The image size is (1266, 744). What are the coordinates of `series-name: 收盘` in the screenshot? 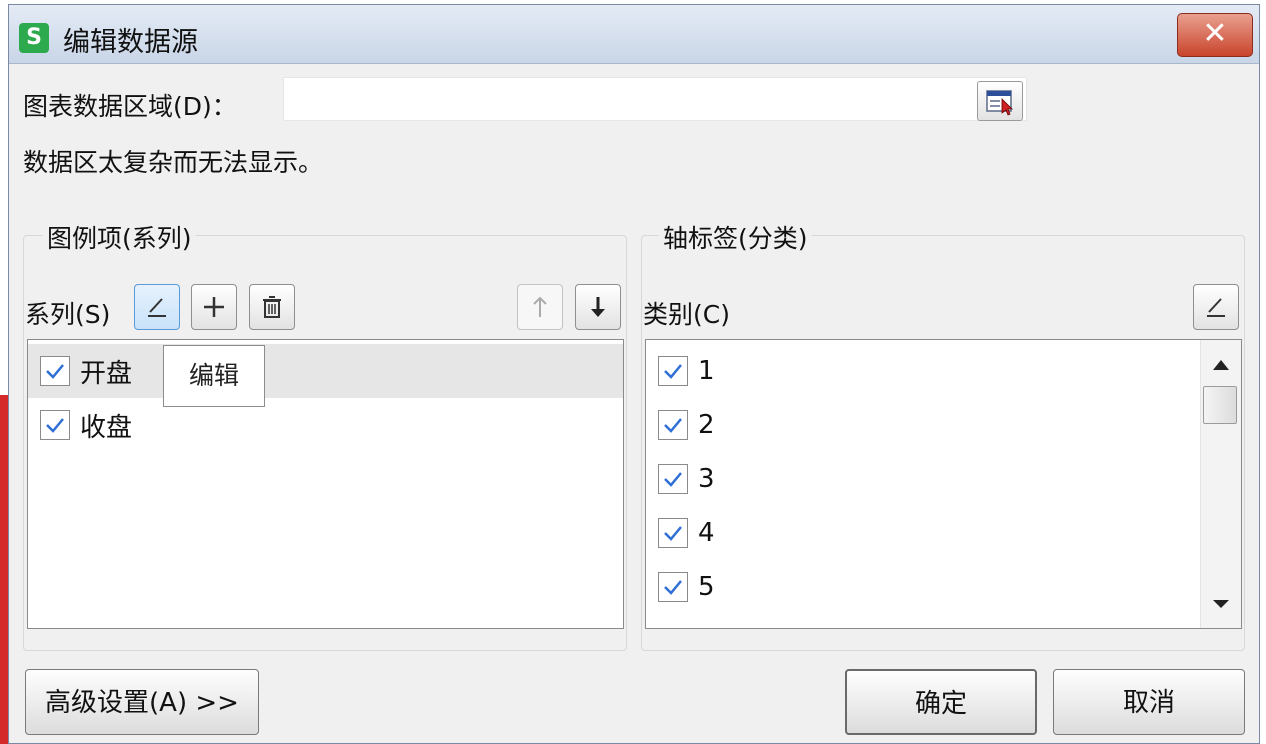 It's located at (106, 427).